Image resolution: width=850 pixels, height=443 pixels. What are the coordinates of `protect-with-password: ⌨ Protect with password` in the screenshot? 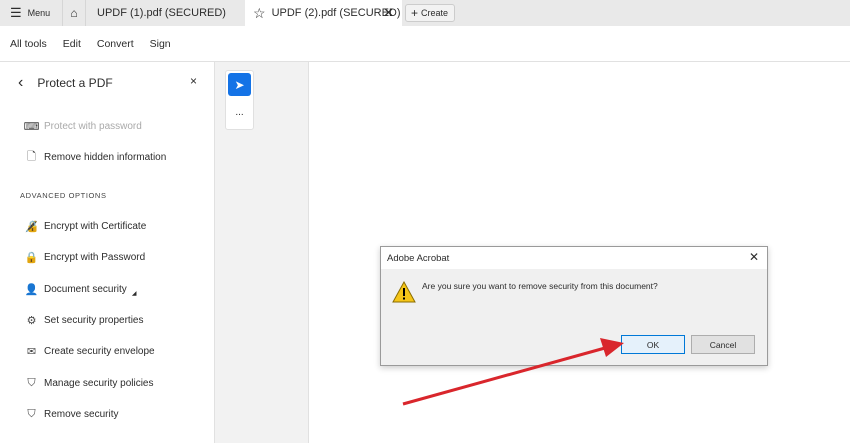 It's located at (83, 126).